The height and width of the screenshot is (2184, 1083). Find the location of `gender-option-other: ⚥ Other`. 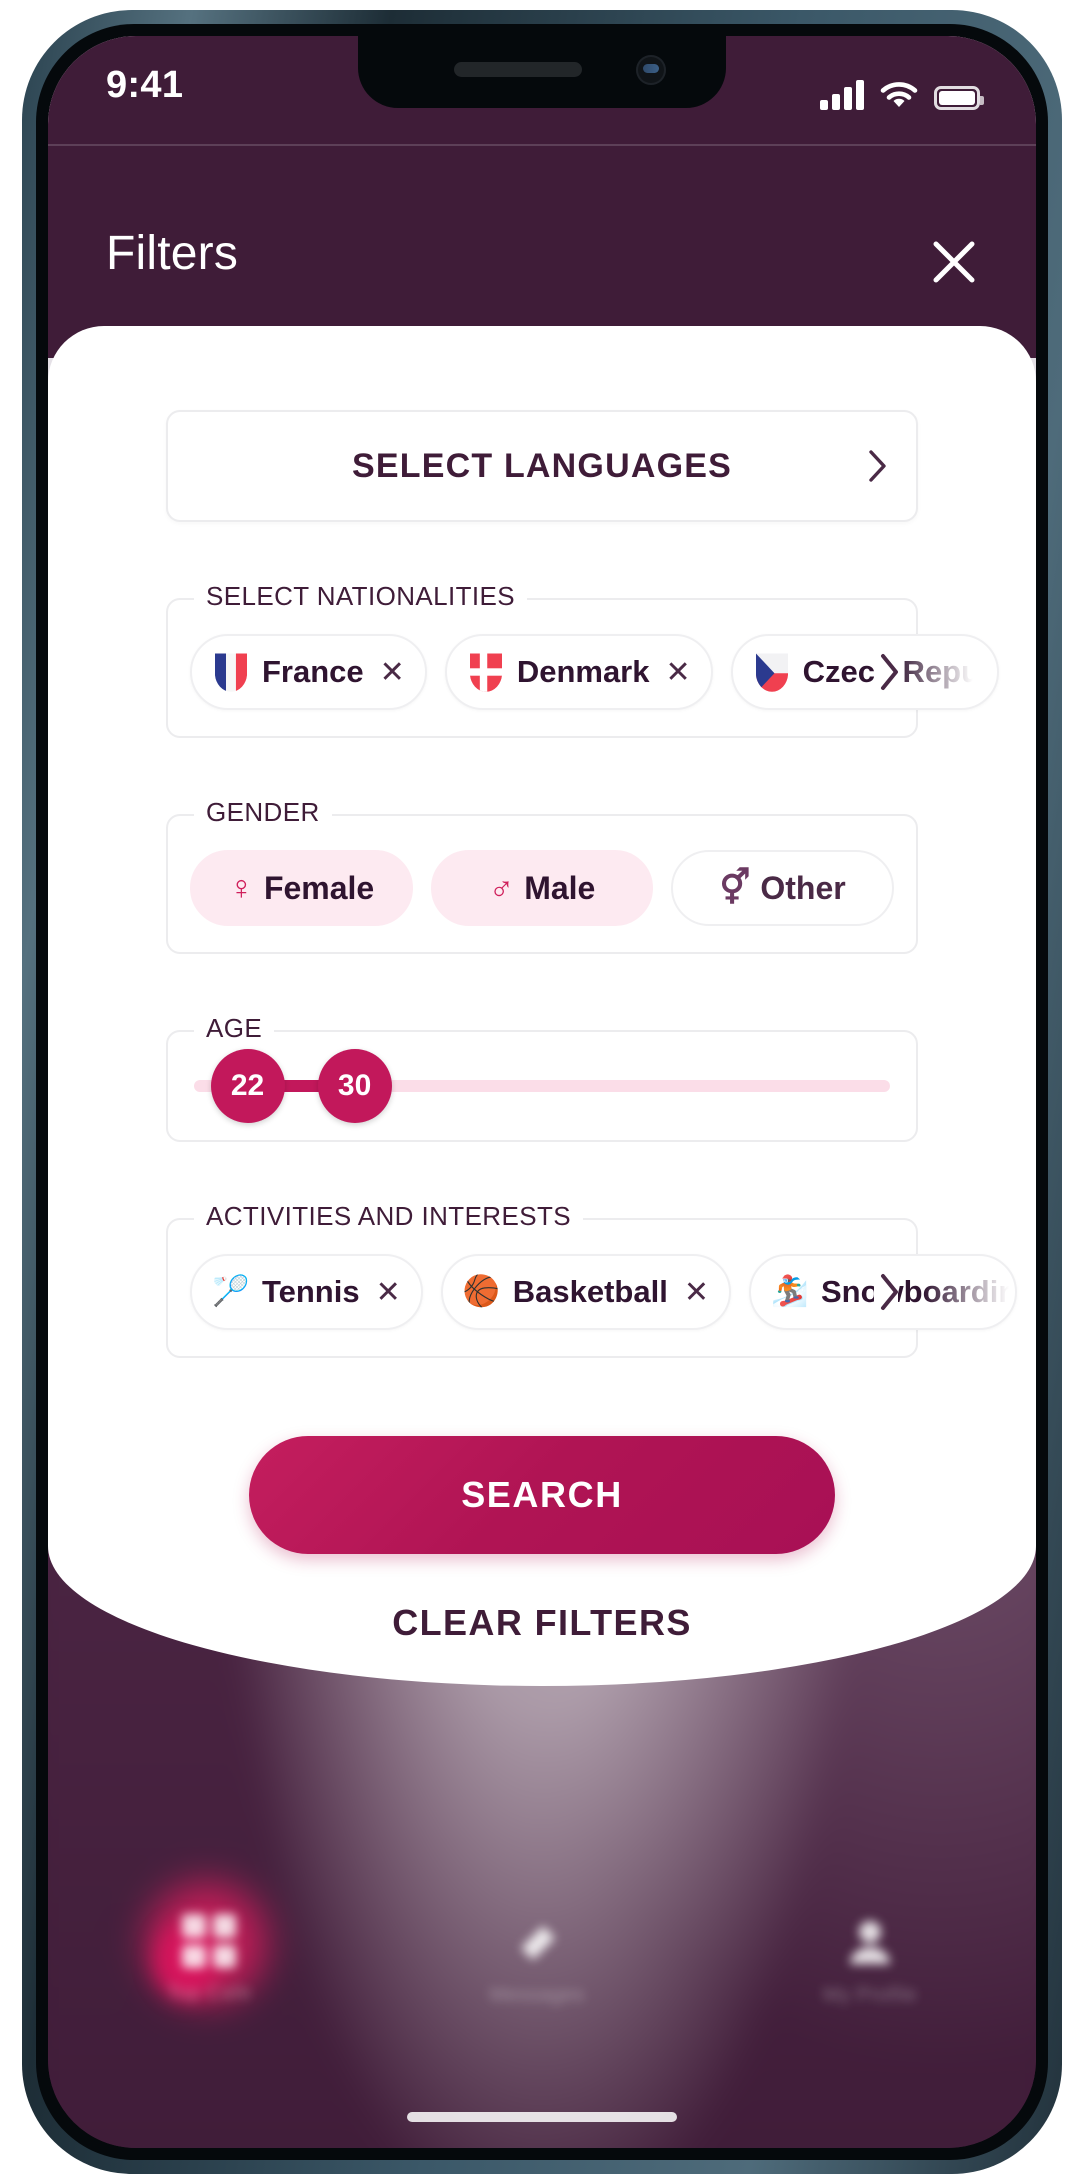

gender-option-other: ⚥ Other is located at coordinates (783, 888).